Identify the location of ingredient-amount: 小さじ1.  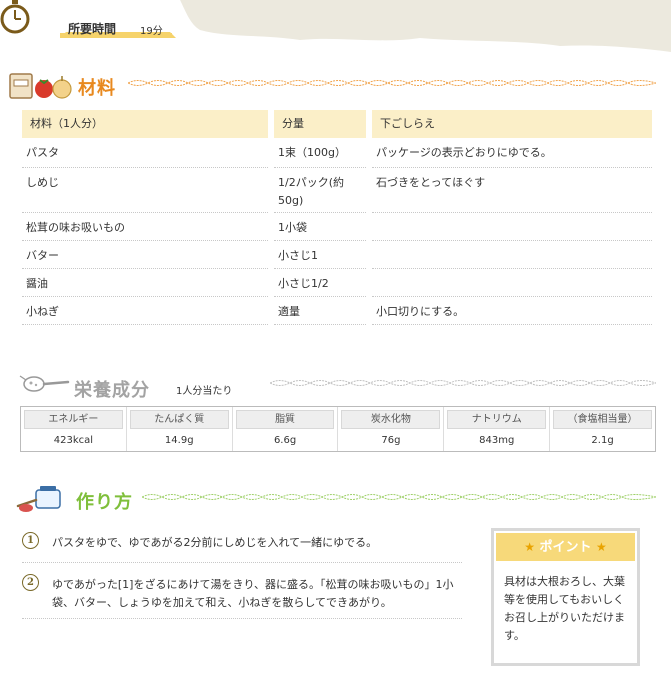
(320, 255).